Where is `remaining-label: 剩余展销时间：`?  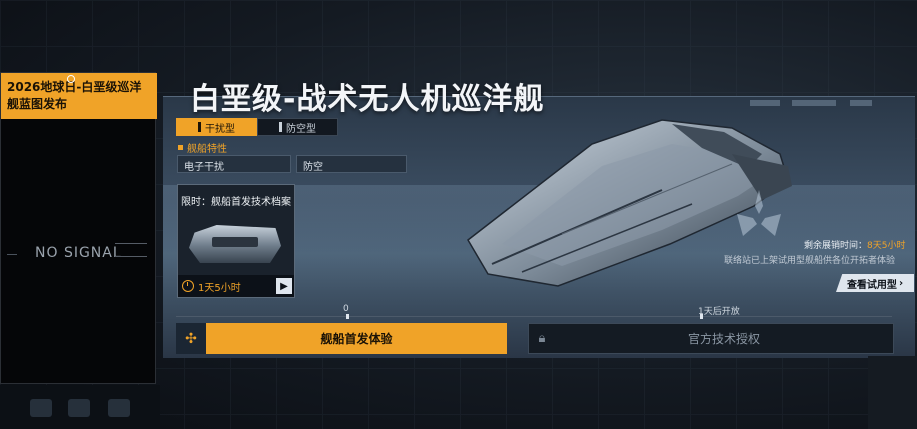
remaining-label: 剩余展销时间： is located at coordinates (836, 246).